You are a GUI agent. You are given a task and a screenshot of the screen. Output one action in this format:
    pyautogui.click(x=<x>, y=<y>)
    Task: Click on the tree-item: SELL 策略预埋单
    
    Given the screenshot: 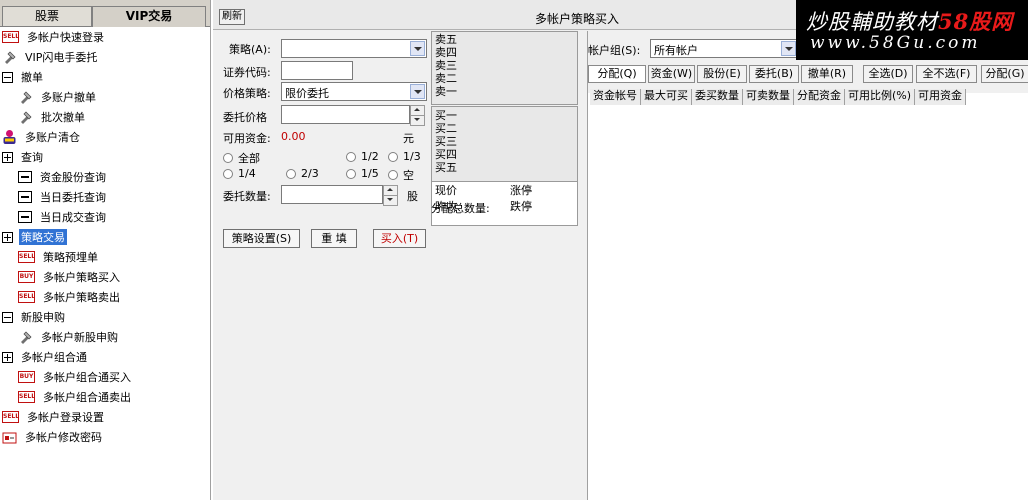 What is the action you would take?
    pyautogui.click(x=59, y=257)
    